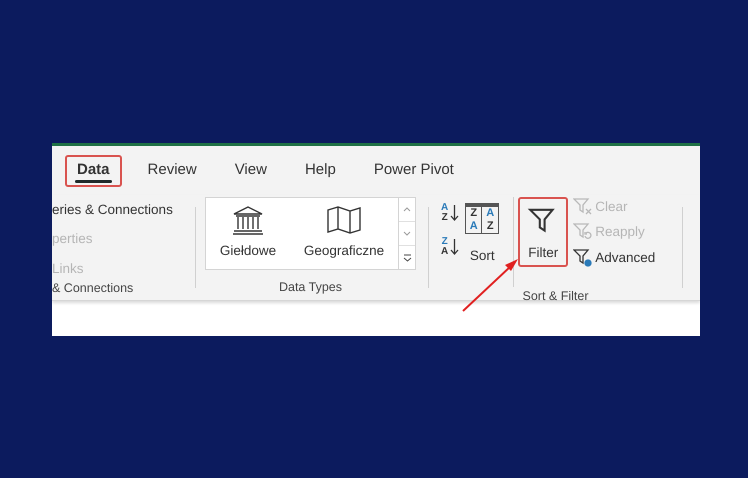 The height and width of the screenshot is (478, 748). I want to click on sort-button: Z A A Z Sort, so click(482, 234).